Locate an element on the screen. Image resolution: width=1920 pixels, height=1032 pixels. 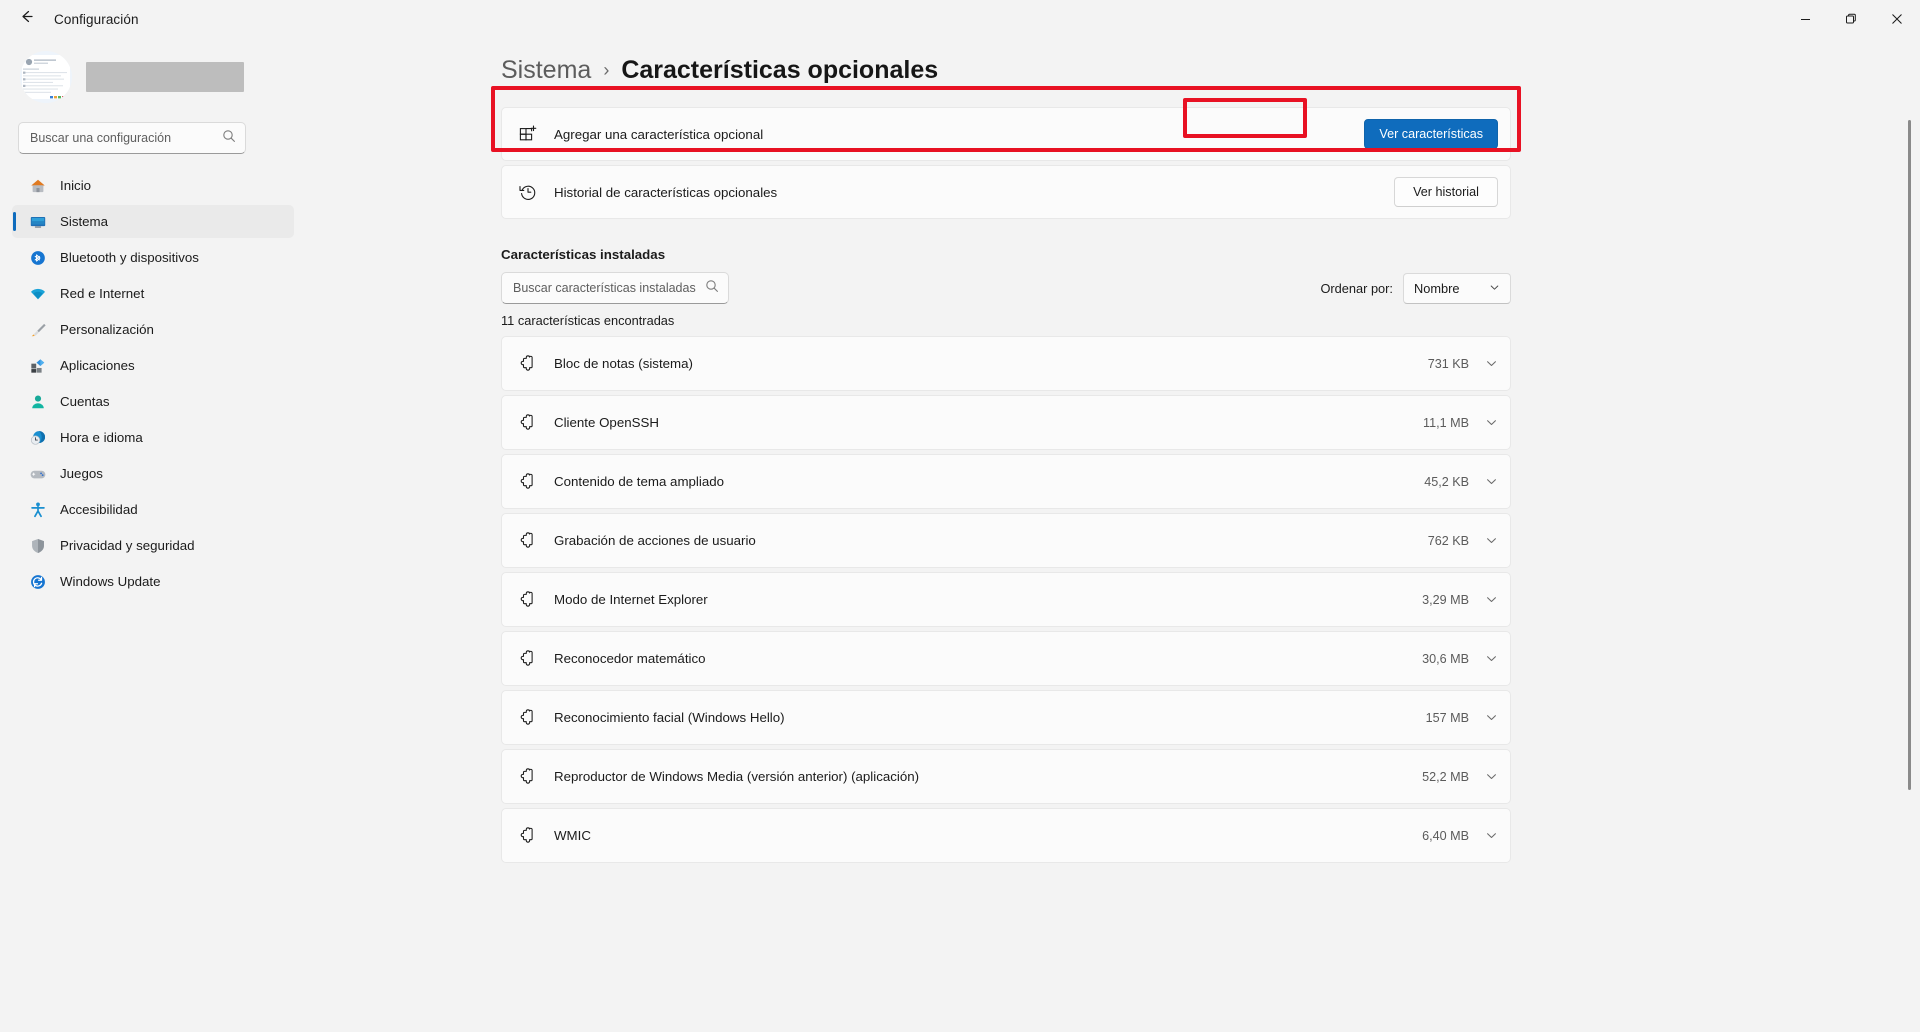
monitor-icon is located at coordinates (38, 222).